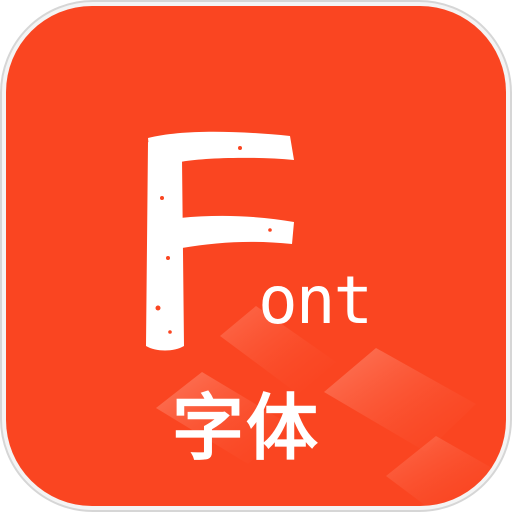 Image resolution: width=512 pixels, height=512 pixels. What do you see at coordinates (246, 428) in the screenshot?
I see `app-label: 字体` at bounding box center [246, 428].